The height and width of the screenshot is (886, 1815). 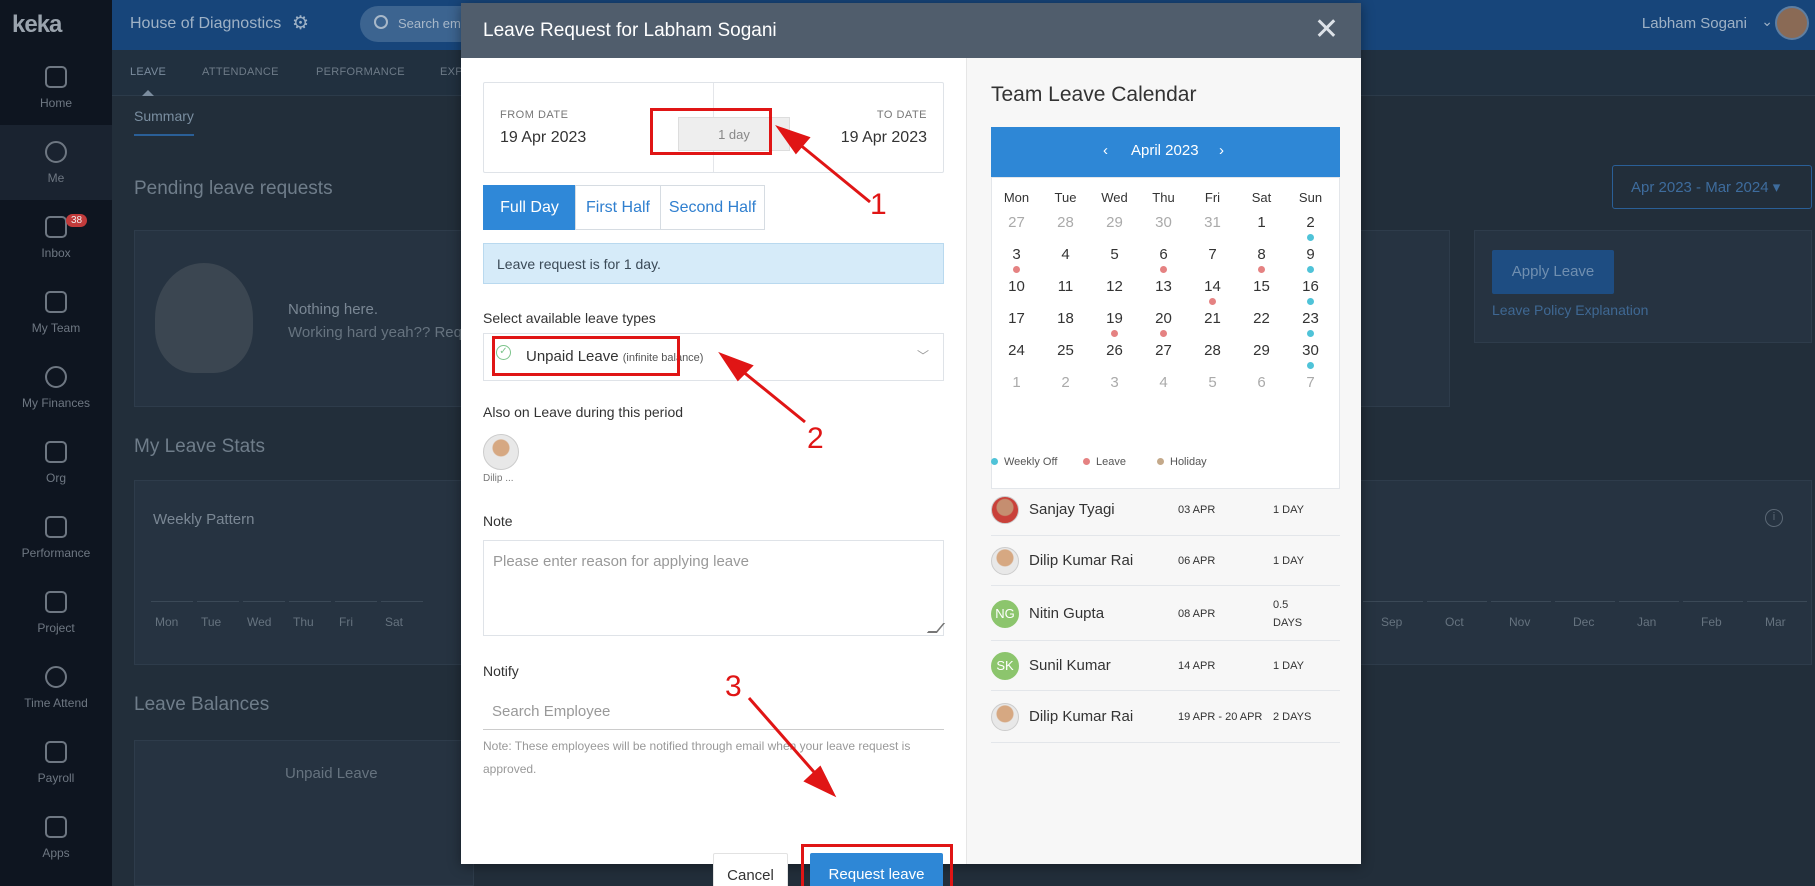 I want to click on annotation-arrows, so click(x=794, y=461).